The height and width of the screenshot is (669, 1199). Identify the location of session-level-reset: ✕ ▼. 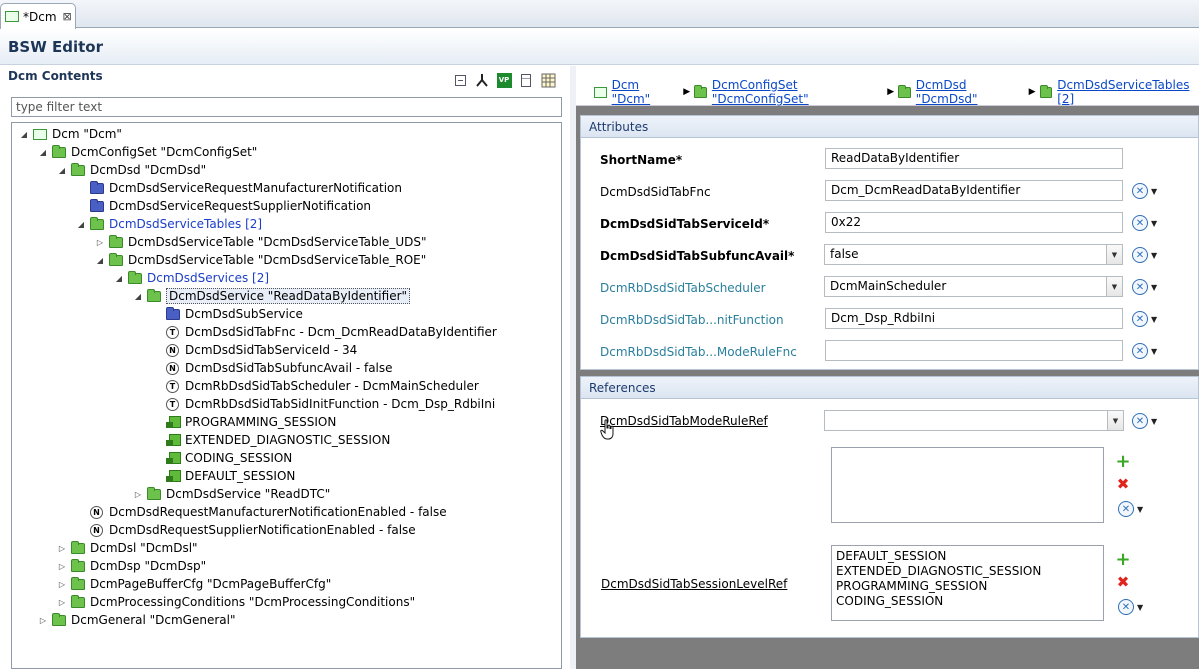
(1132, 607).